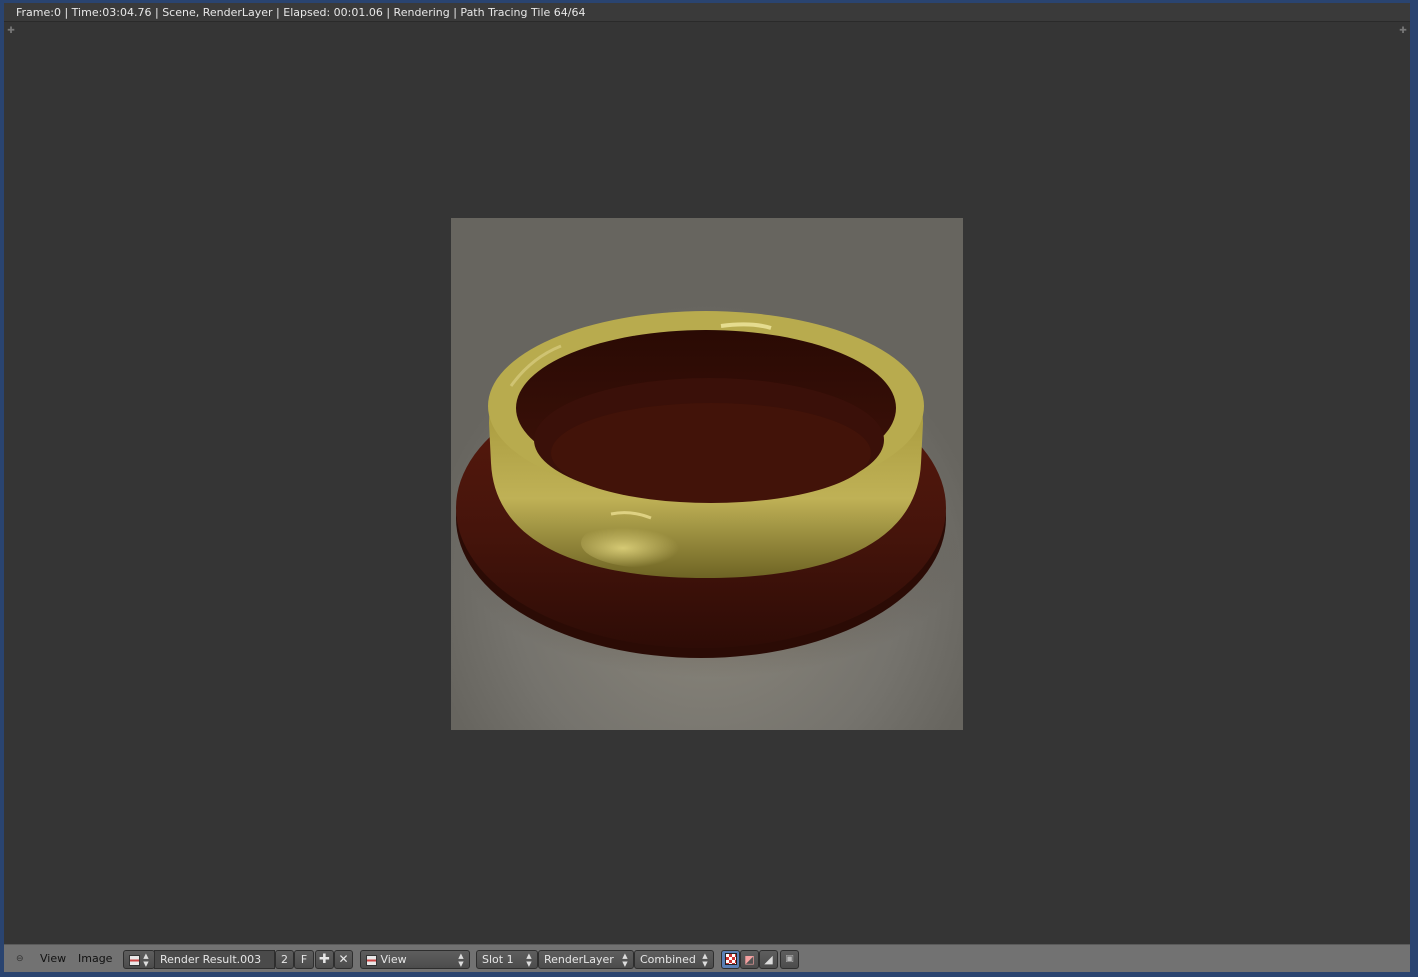 This screenshot has height=977, width=1418. Describe the element at coordinates (668, 959) in the screenshot. I see `render-pass-select-label: Combined` at that location.